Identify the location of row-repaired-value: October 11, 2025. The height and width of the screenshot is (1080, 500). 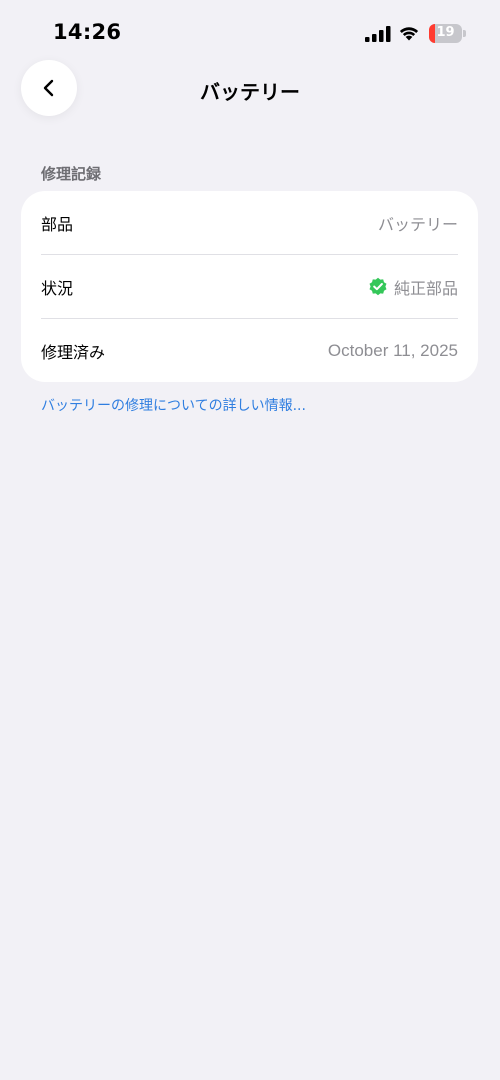
(392, 350).